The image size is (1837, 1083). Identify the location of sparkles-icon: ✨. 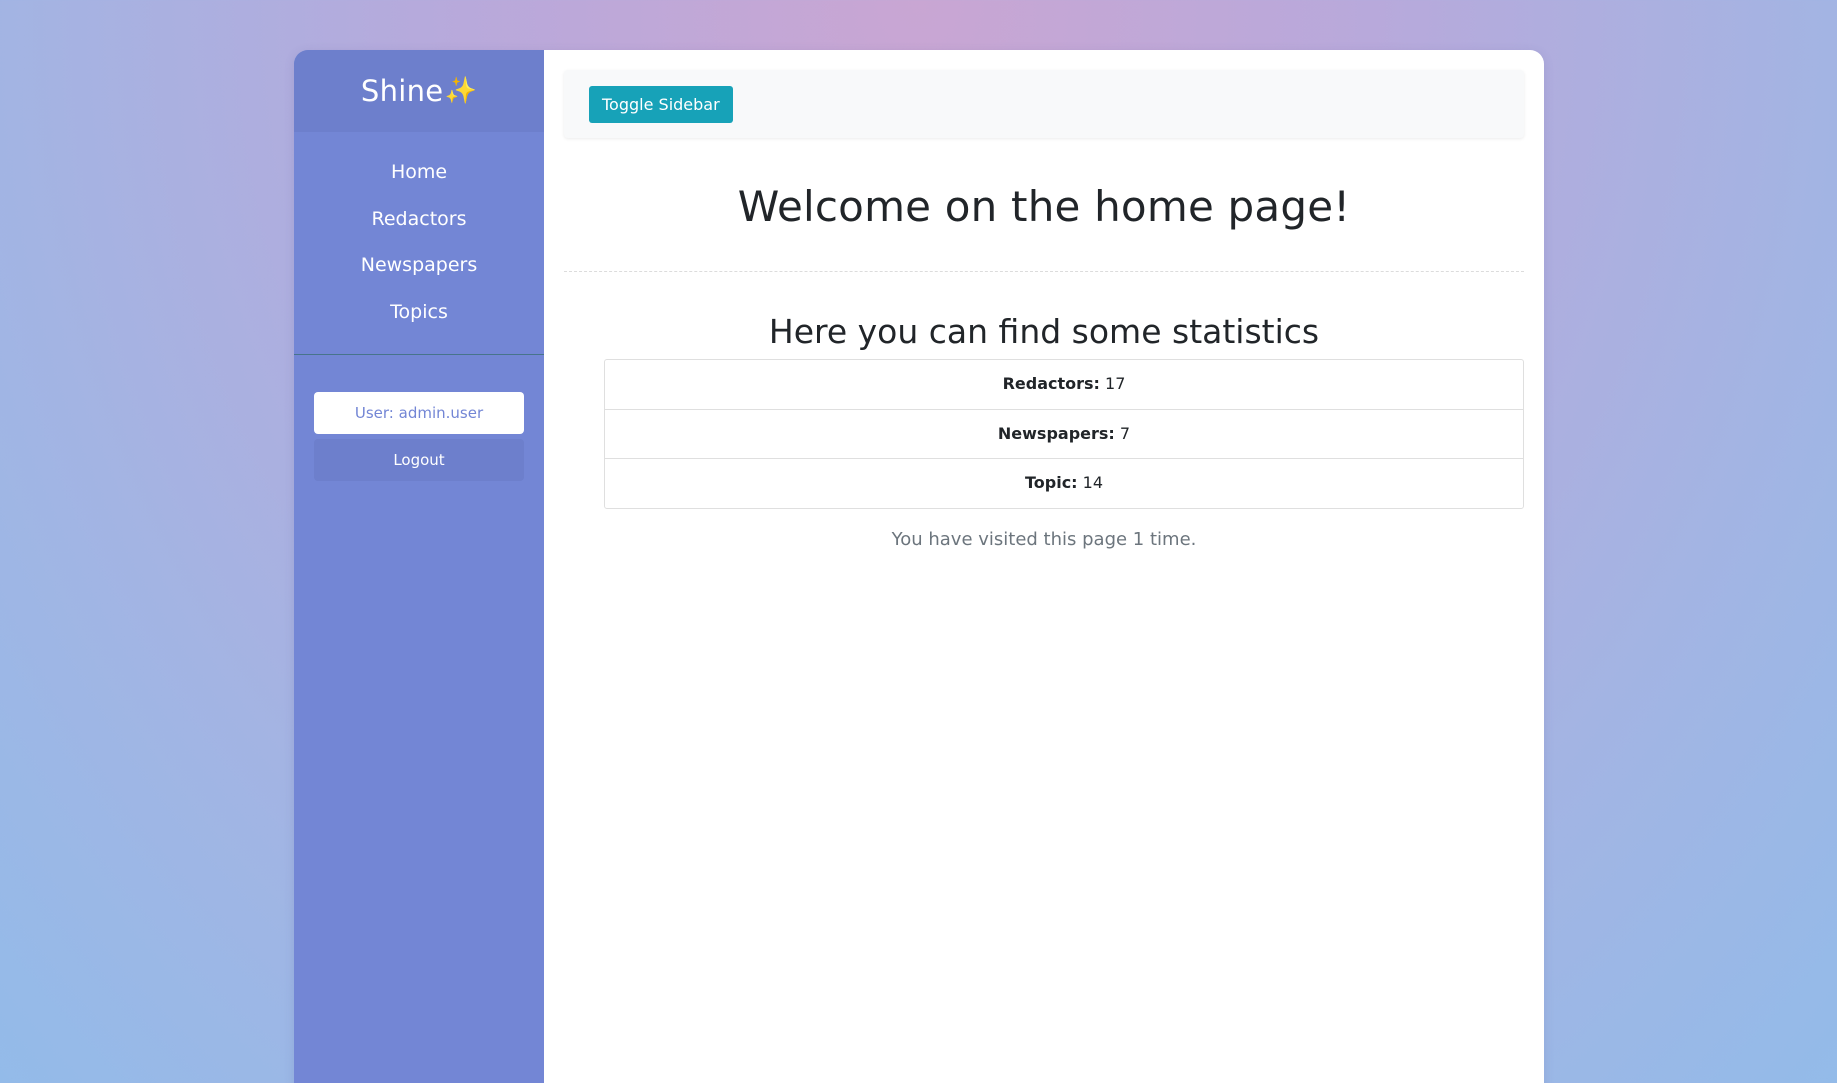
(461, 91).